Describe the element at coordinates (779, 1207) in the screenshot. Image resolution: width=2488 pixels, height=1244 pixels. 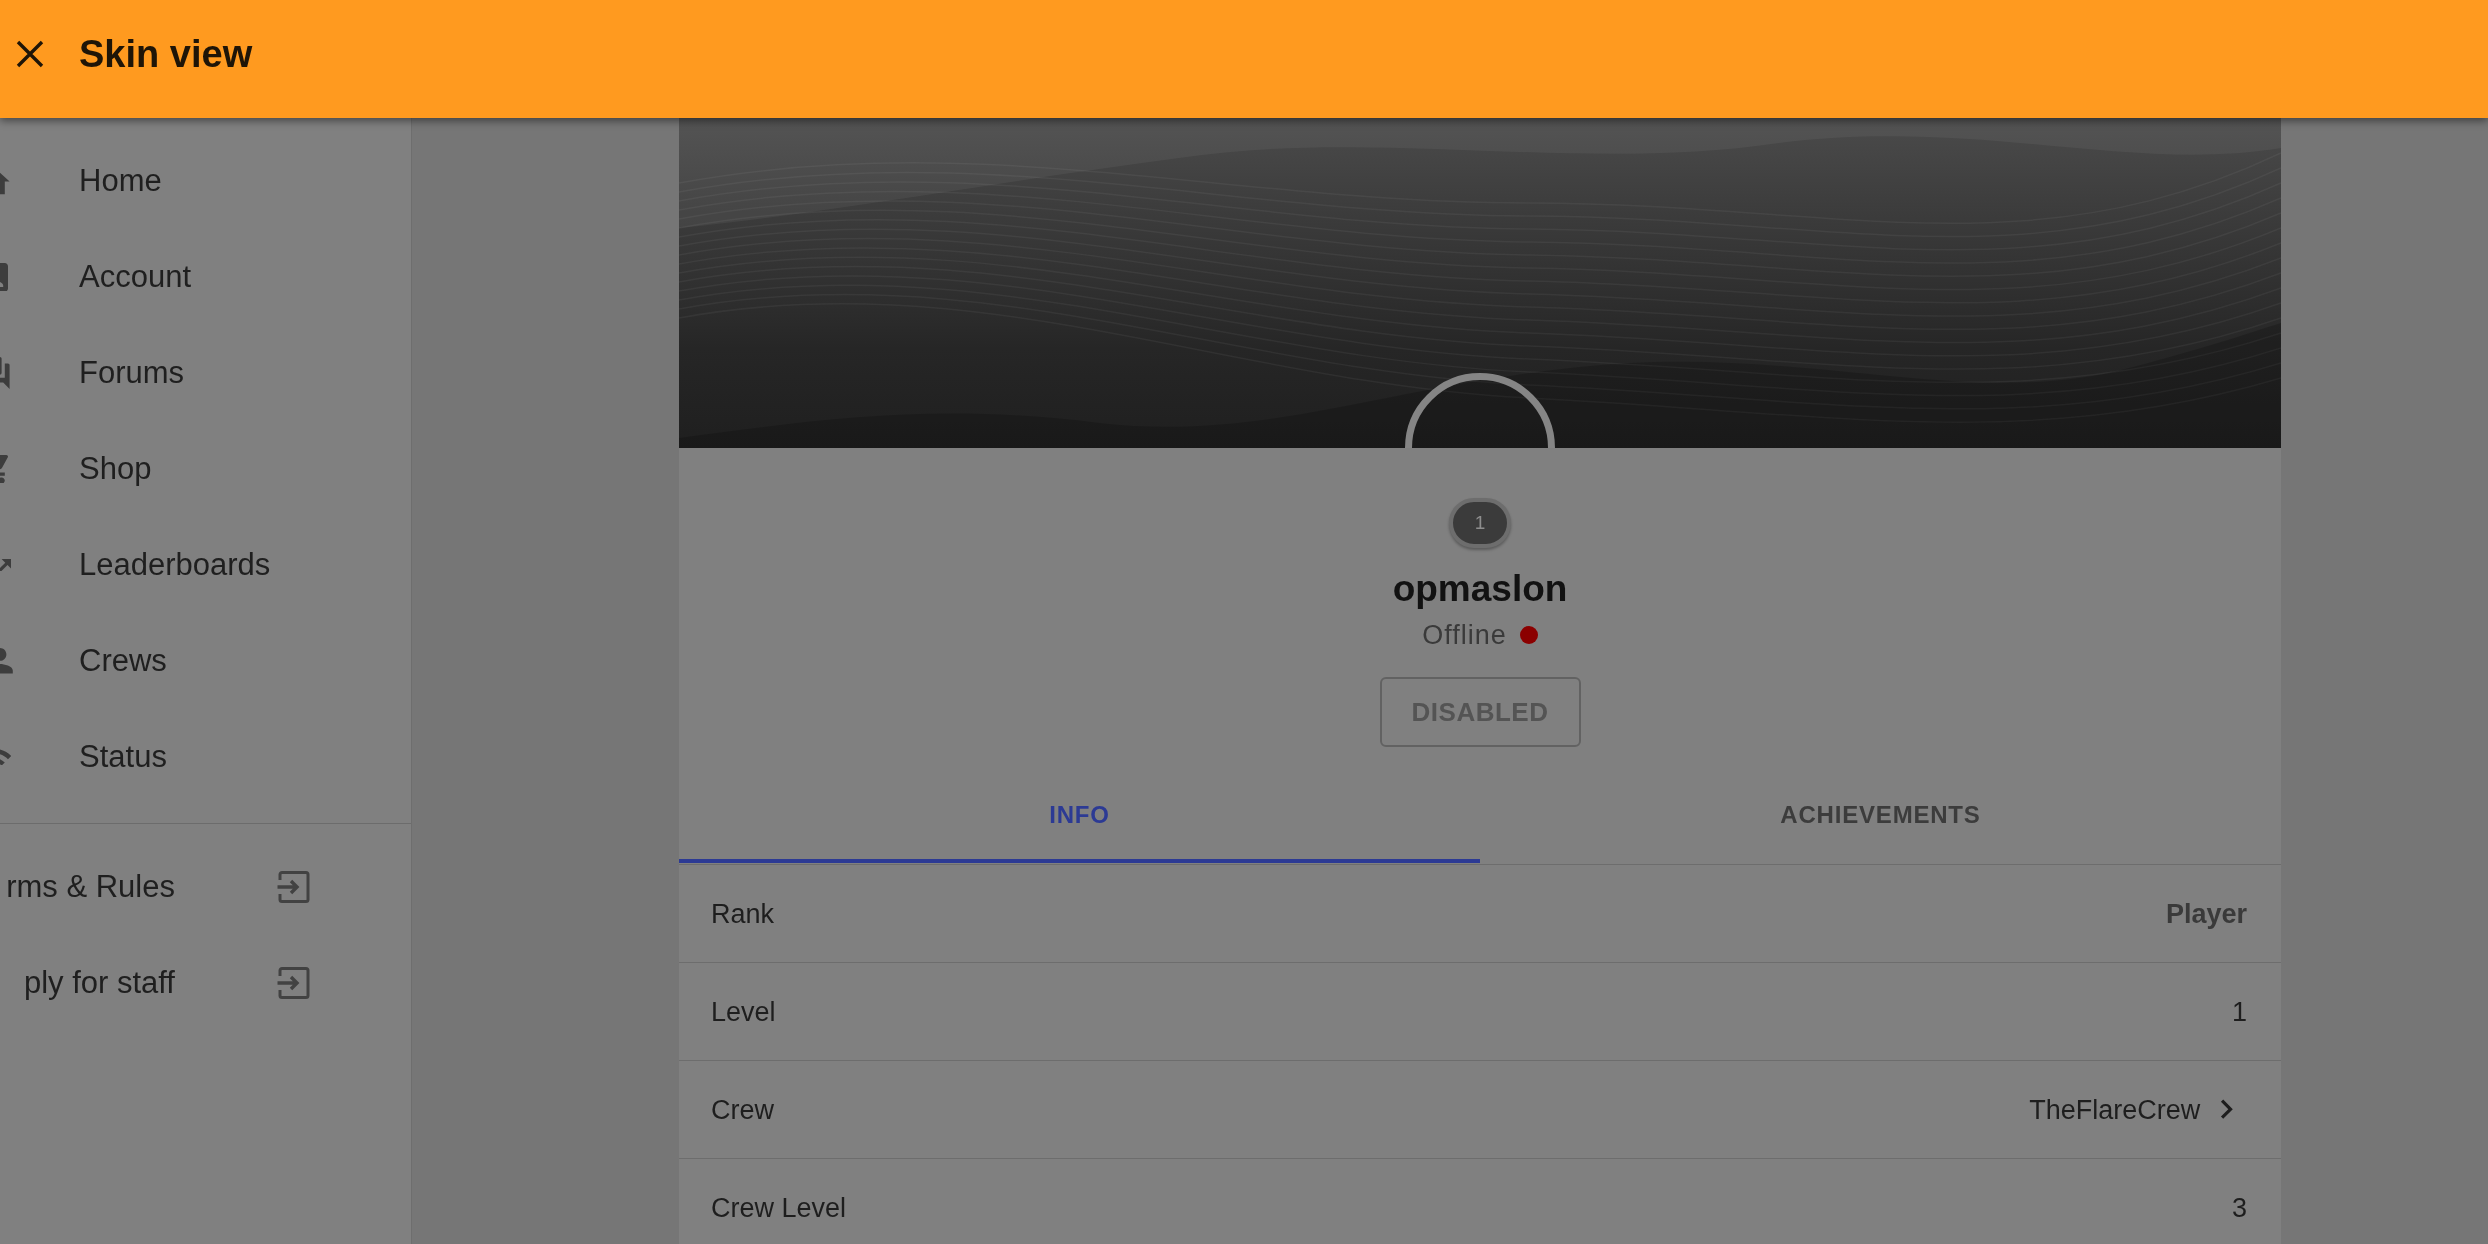
I see `info-label: Crew Level` at that location.